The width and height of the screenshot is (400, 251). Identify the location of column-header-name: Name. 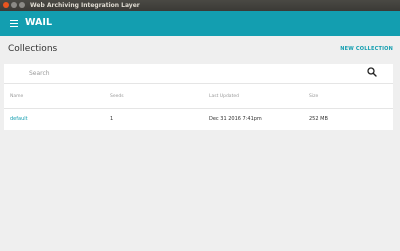
(16, 96).